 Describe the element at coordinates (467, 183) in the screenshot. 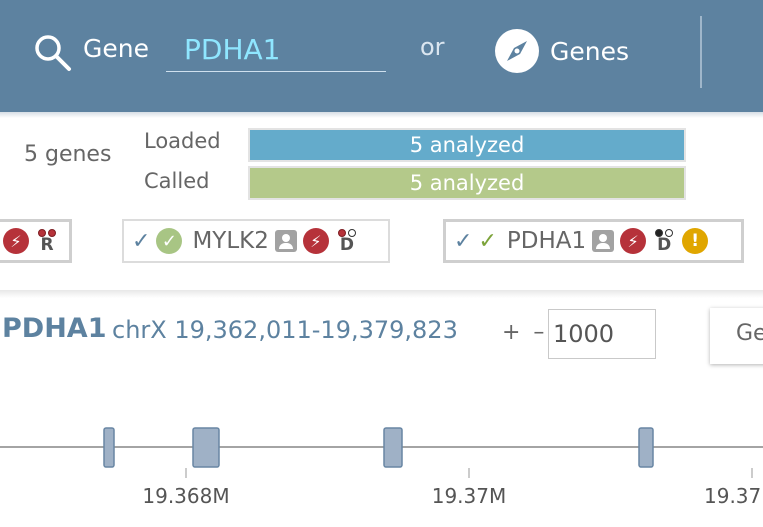

I see `called-progress-bar: 5 analyzed` at that location.